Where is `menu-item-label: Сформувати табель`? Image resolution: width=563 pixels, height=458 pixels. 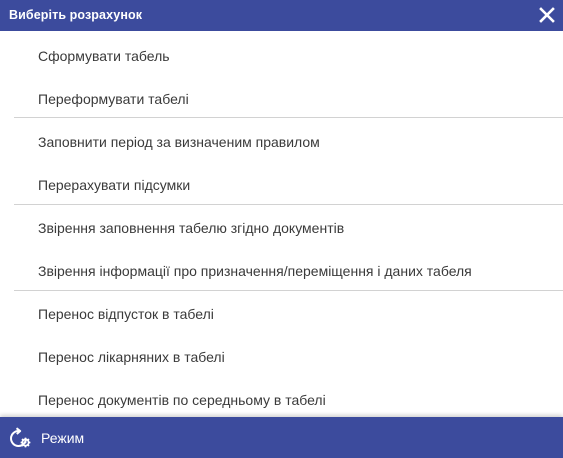
menu-item-label: Сформувати табель is located at coordinates (104, 56).